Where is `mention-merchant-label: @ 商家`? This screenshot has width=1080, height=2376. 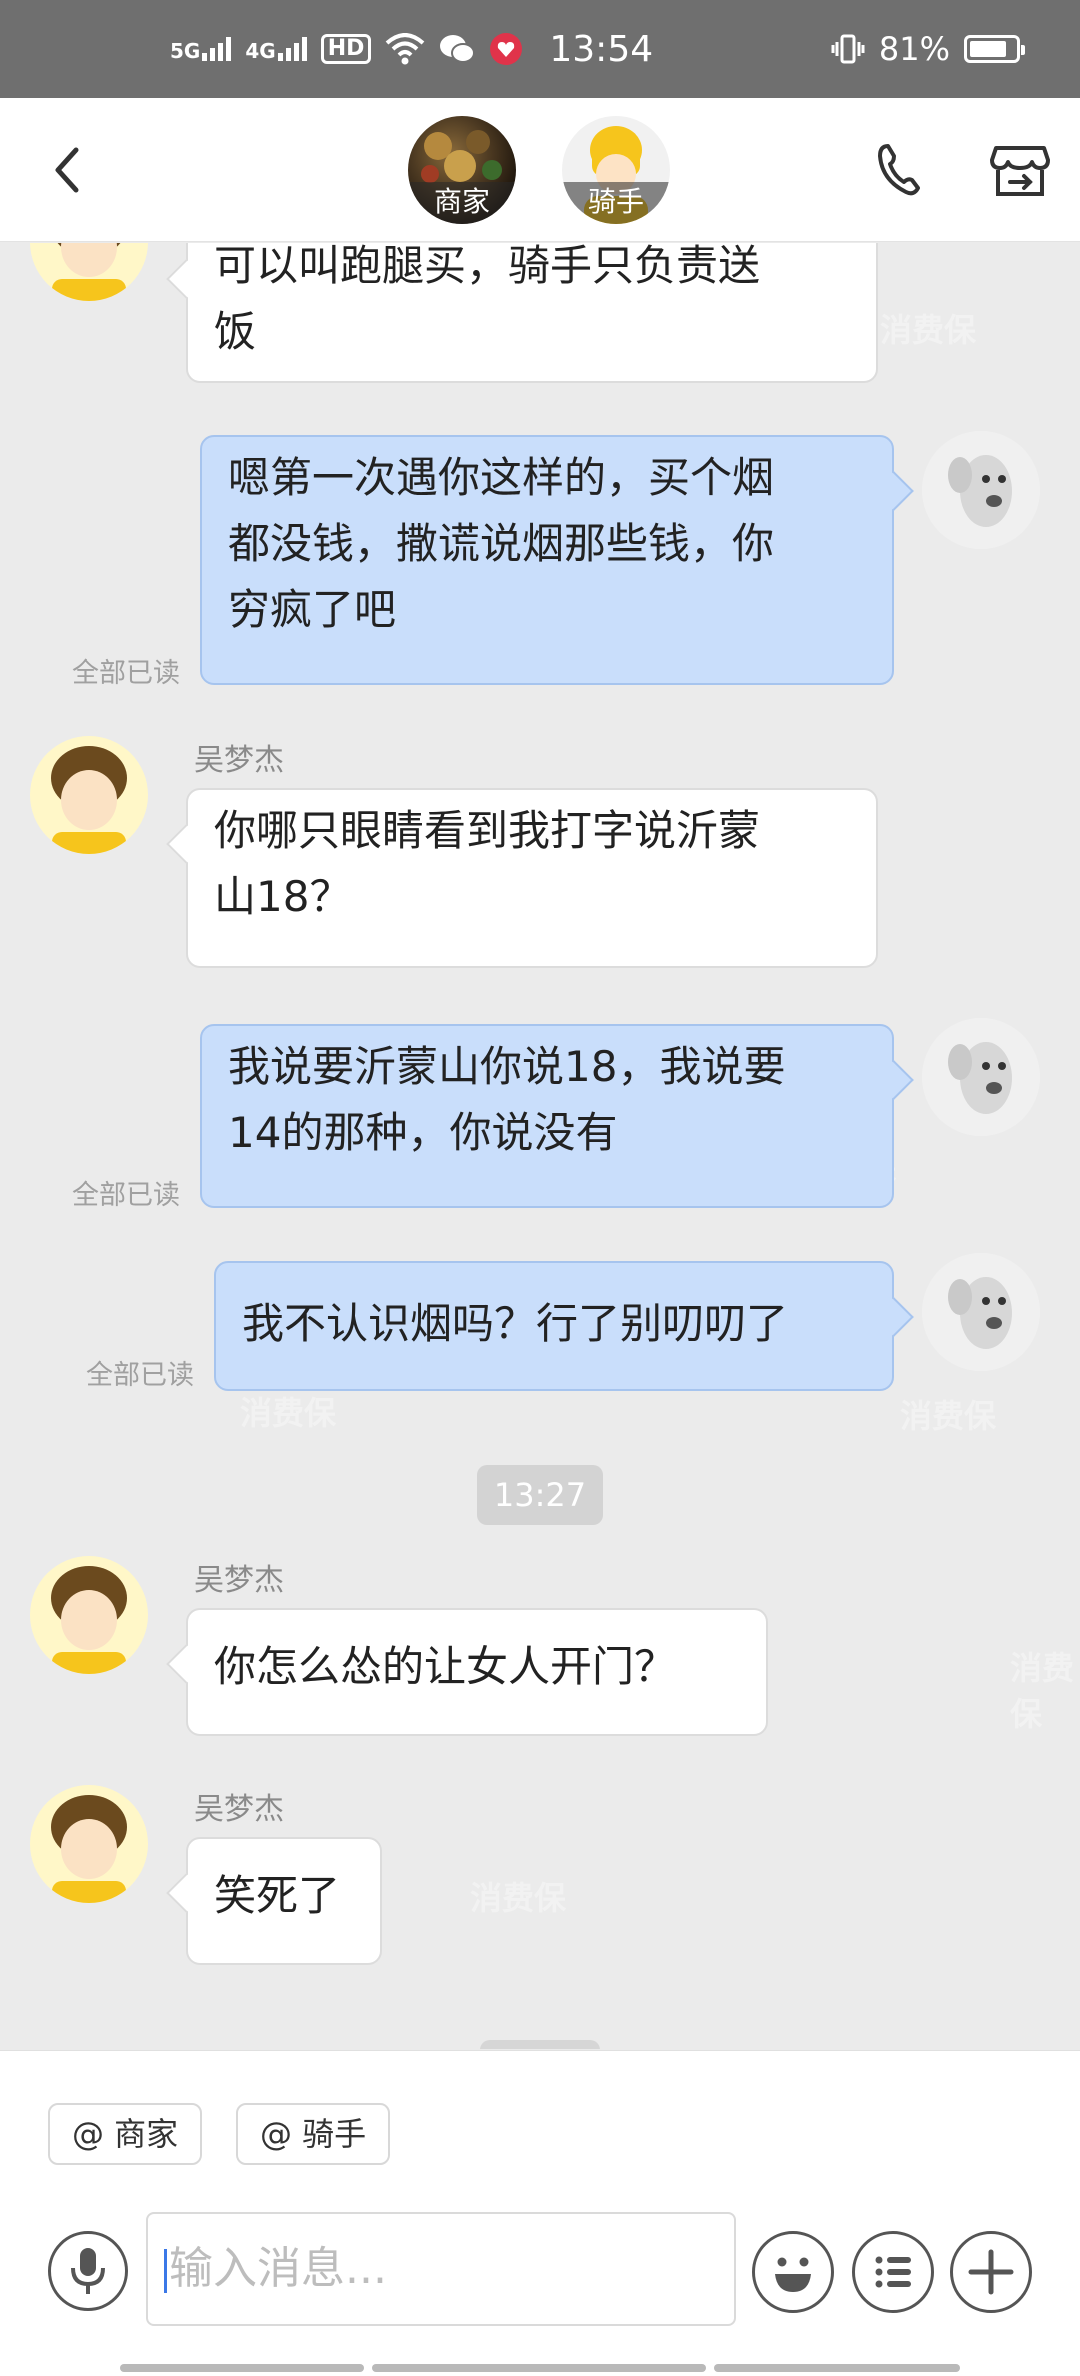 mention-merchant-label: @ 商家 is located at coordinates (125, 2134).